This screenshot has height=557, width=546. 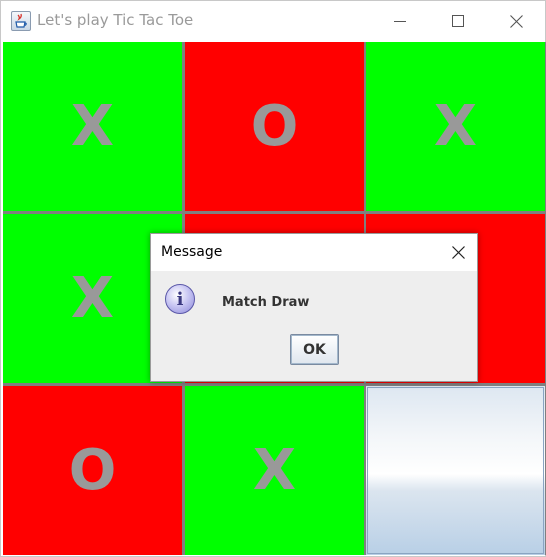 I want to click on minimize-button, so click(x=400, y=21).